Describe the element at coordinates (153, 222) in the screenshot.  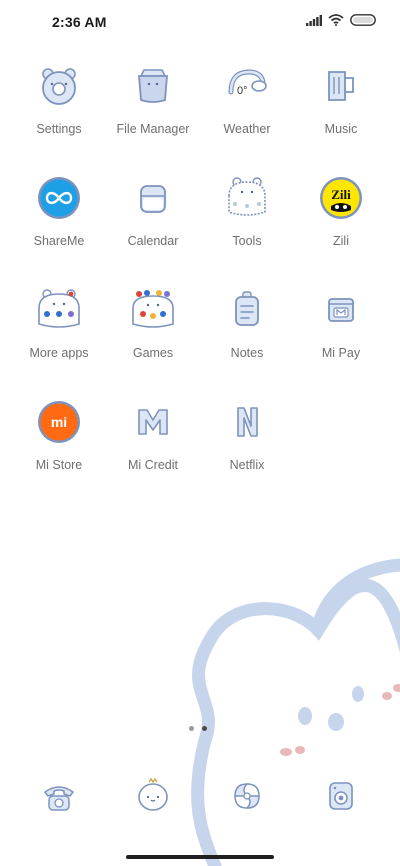
I see `app-calendar: Calendar` at that location.